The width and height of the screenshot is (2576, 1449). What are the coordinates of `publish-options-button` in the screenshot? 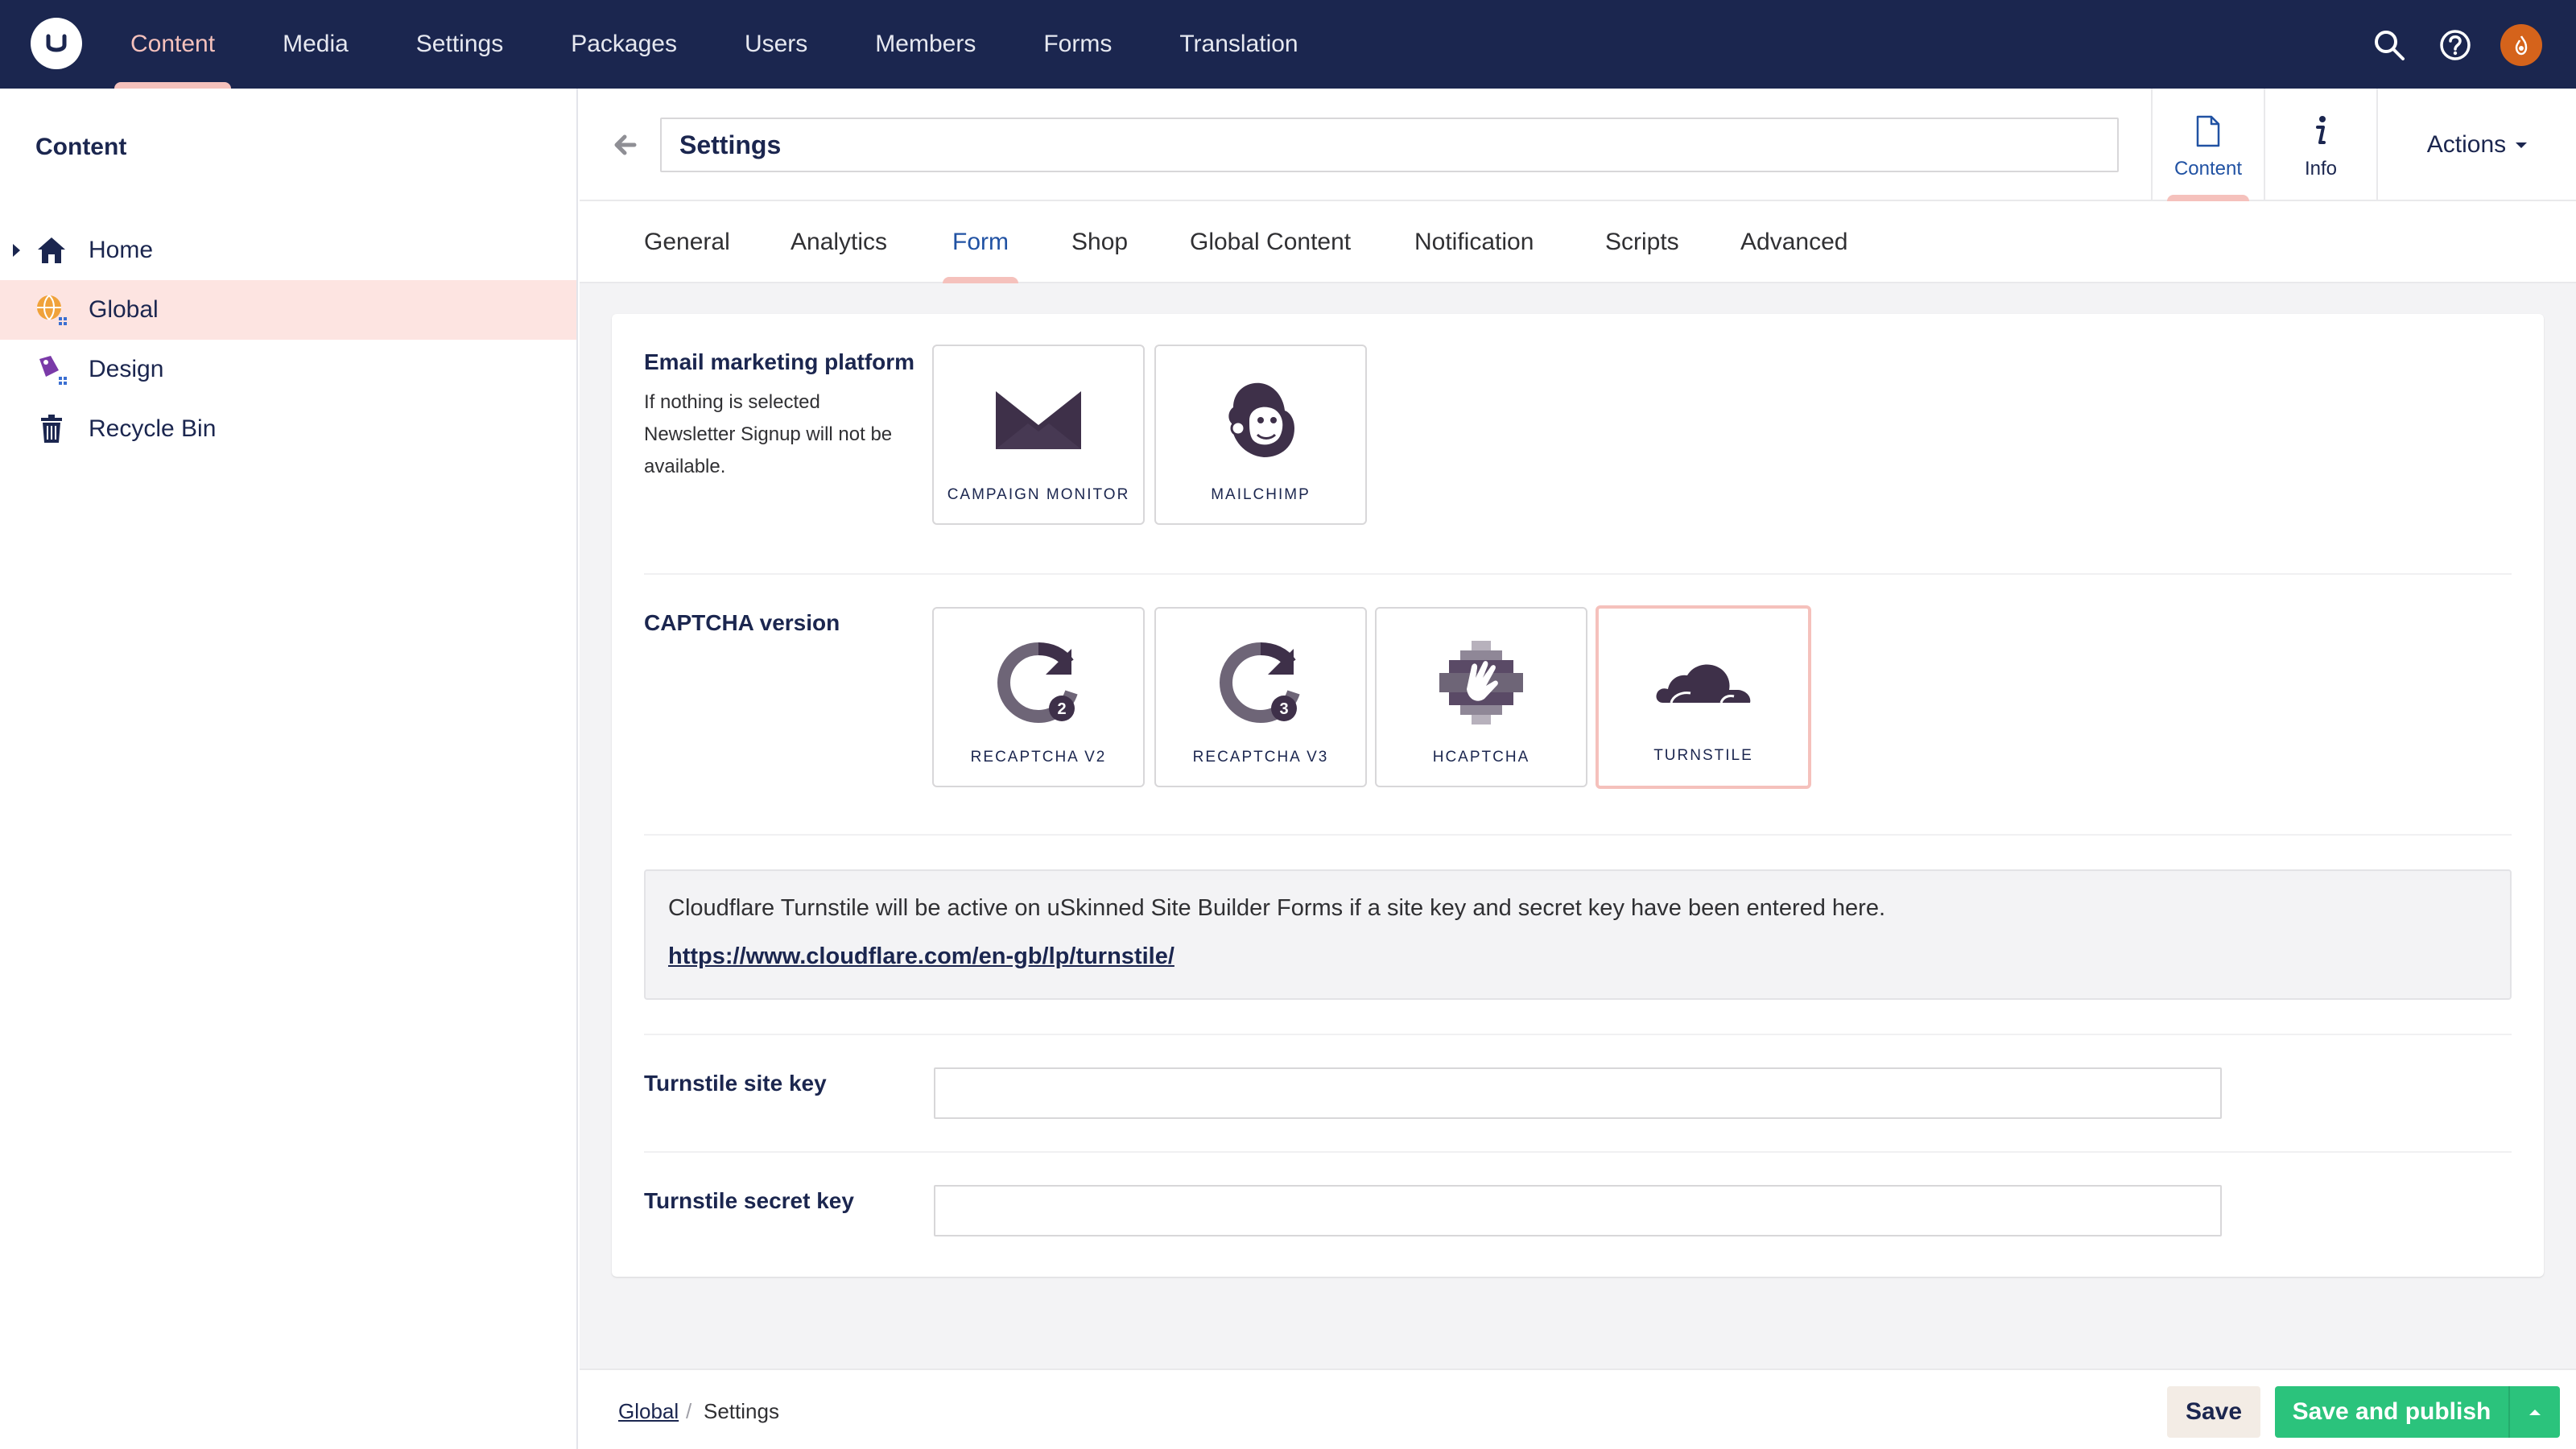 It's located at (2534, 1412).